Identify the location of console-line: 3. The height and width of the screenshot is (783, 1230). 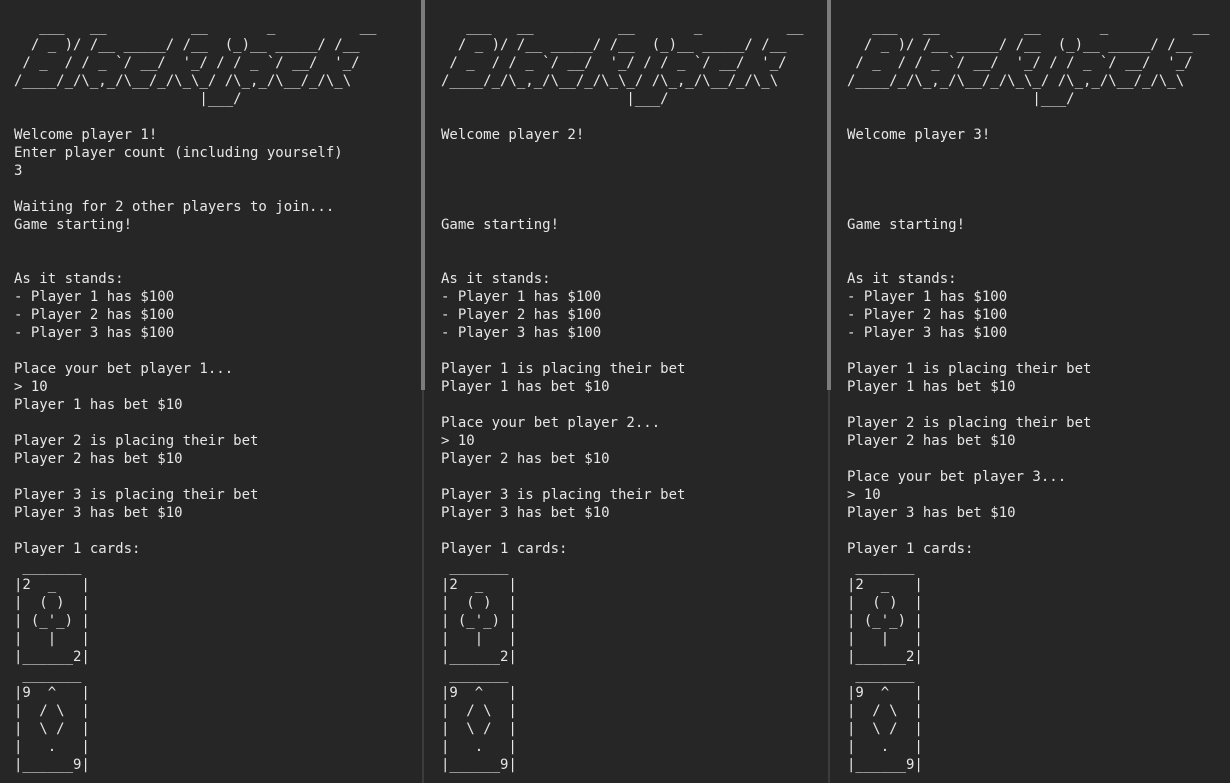
(18, 171).